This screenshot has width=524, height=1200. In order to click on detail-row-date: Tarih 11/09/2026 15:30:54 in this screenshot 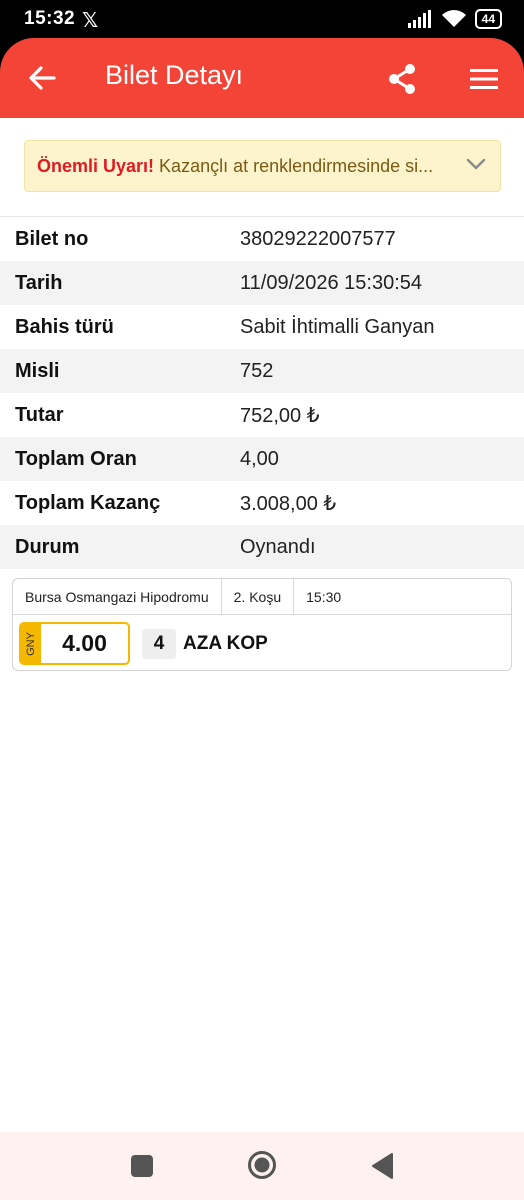, I will do `click(262, 283)`.